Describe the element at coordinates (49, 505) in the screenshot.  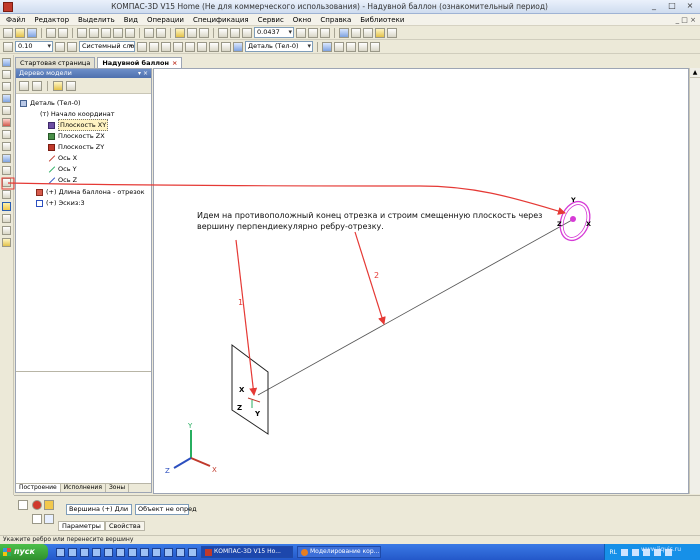
I see `create-object-icon` at that location.